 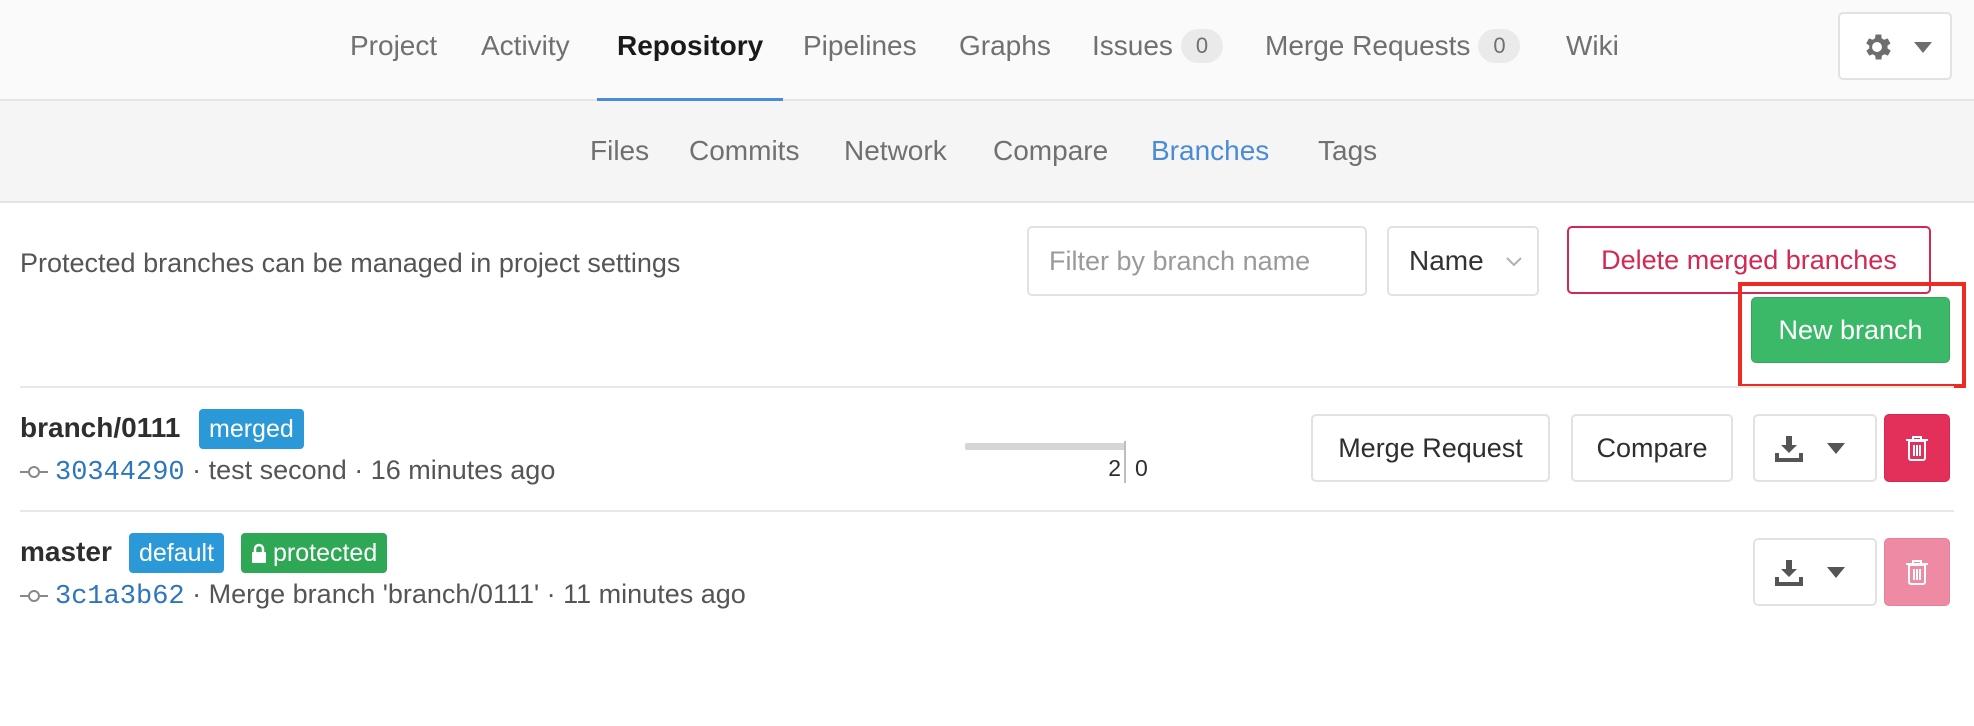 What do you see at coordinates (1652, 448) in the screenshot?
I see `compare-button: Compare` at bounding box center [1652, 448].